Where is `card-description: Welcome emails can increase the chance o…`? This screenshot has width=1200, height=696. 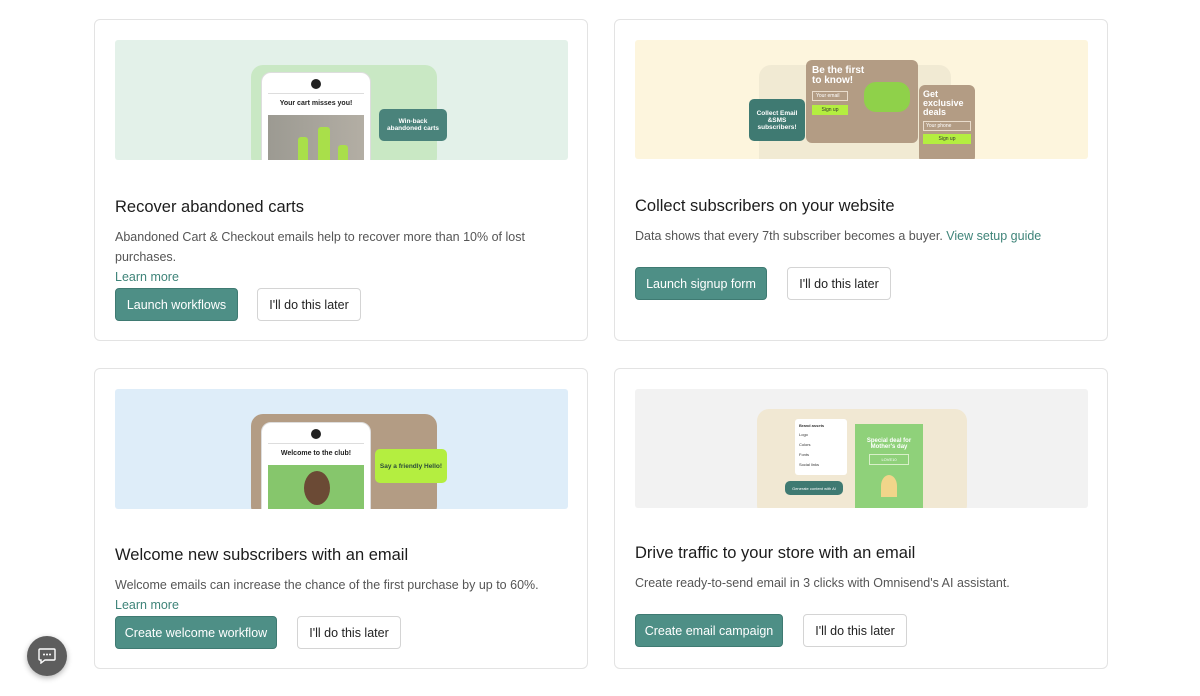 card-description: Welcome emails can increase the chance o… is located at coordinates (327, 595).